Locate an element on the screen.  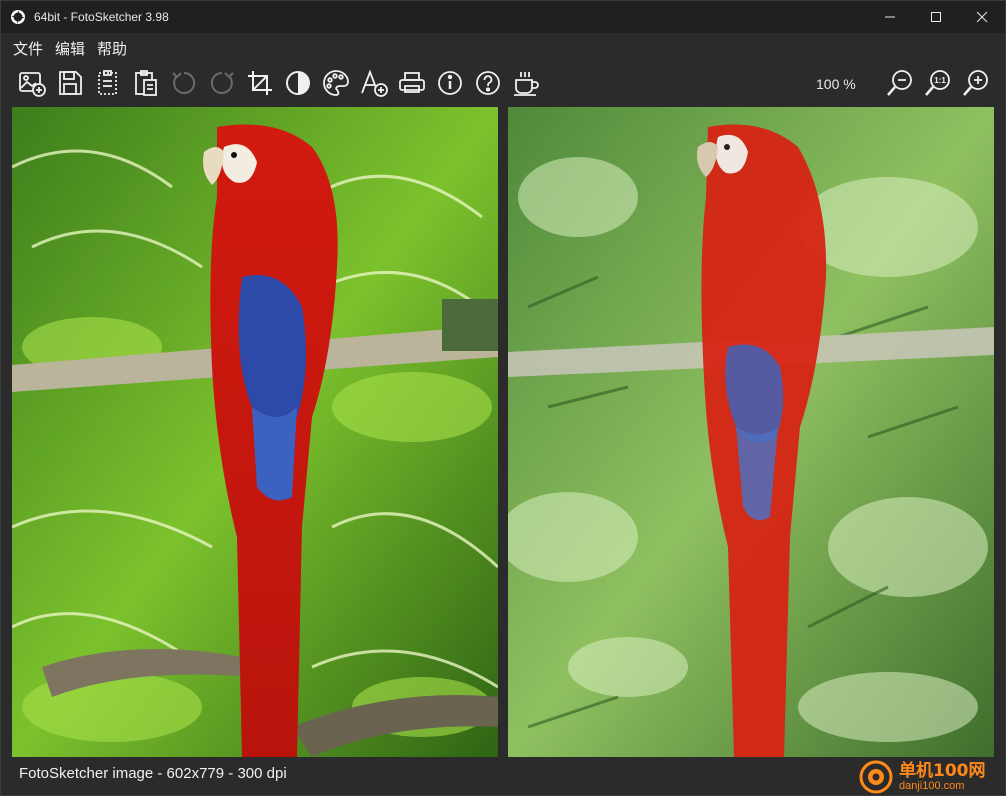
contrast-button is located at coordinates (298, 83).